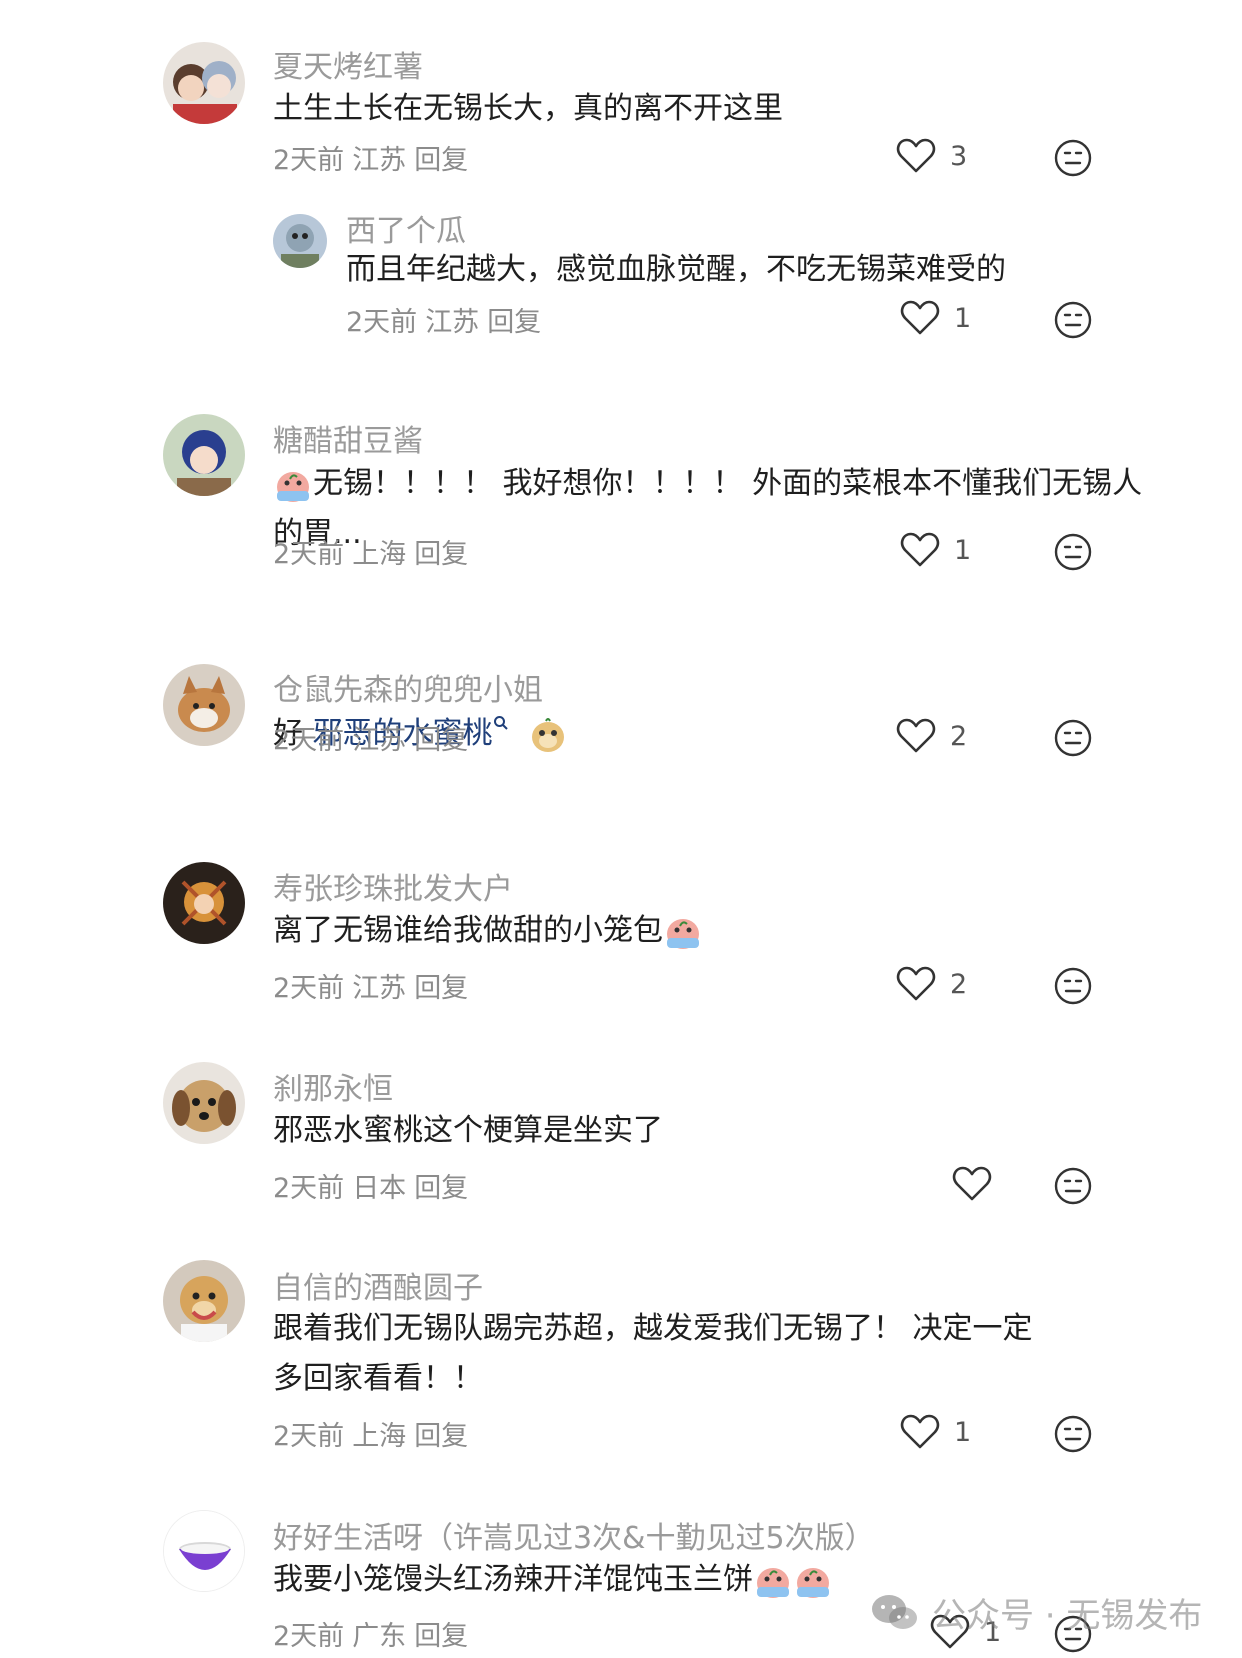 The image size is (1242, 1658). I want to click on username: 自信的酒酿圆子, so click(378, 1285).